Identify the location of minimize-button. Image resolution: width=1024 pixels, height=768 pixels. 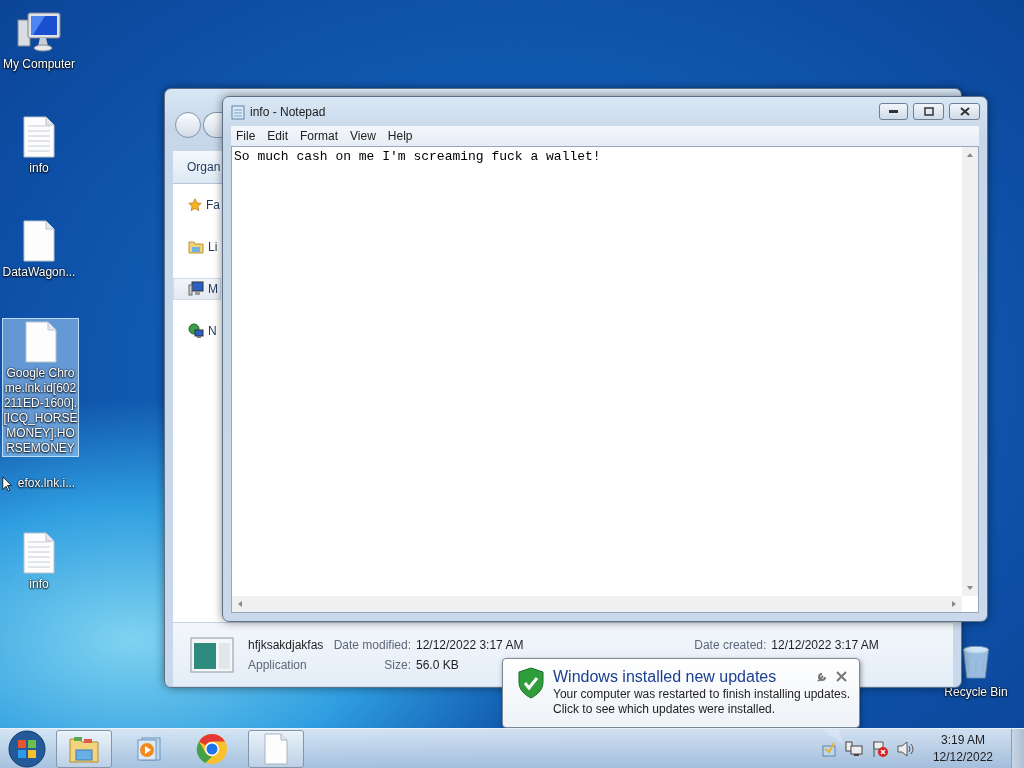
(893, 111).